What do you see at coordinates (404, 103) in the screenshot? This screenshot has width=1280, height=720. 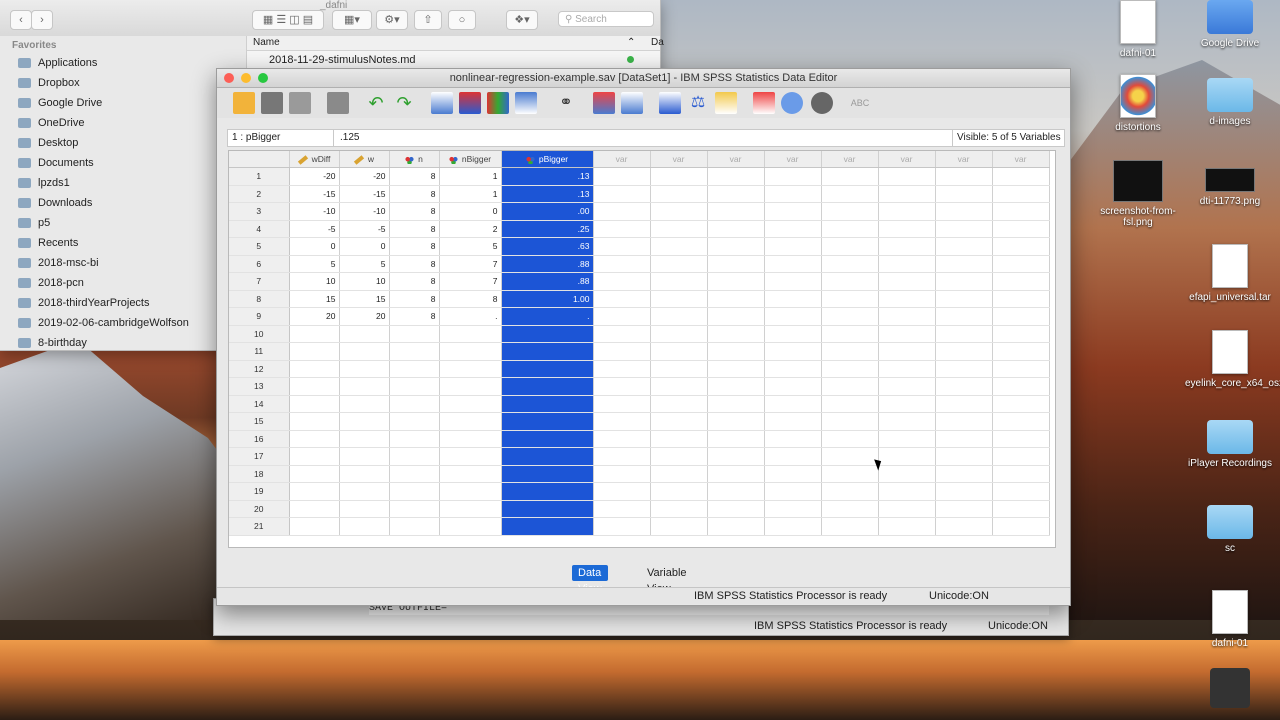 I see `redo-icon: ↷` at bounding box center [404, 103].